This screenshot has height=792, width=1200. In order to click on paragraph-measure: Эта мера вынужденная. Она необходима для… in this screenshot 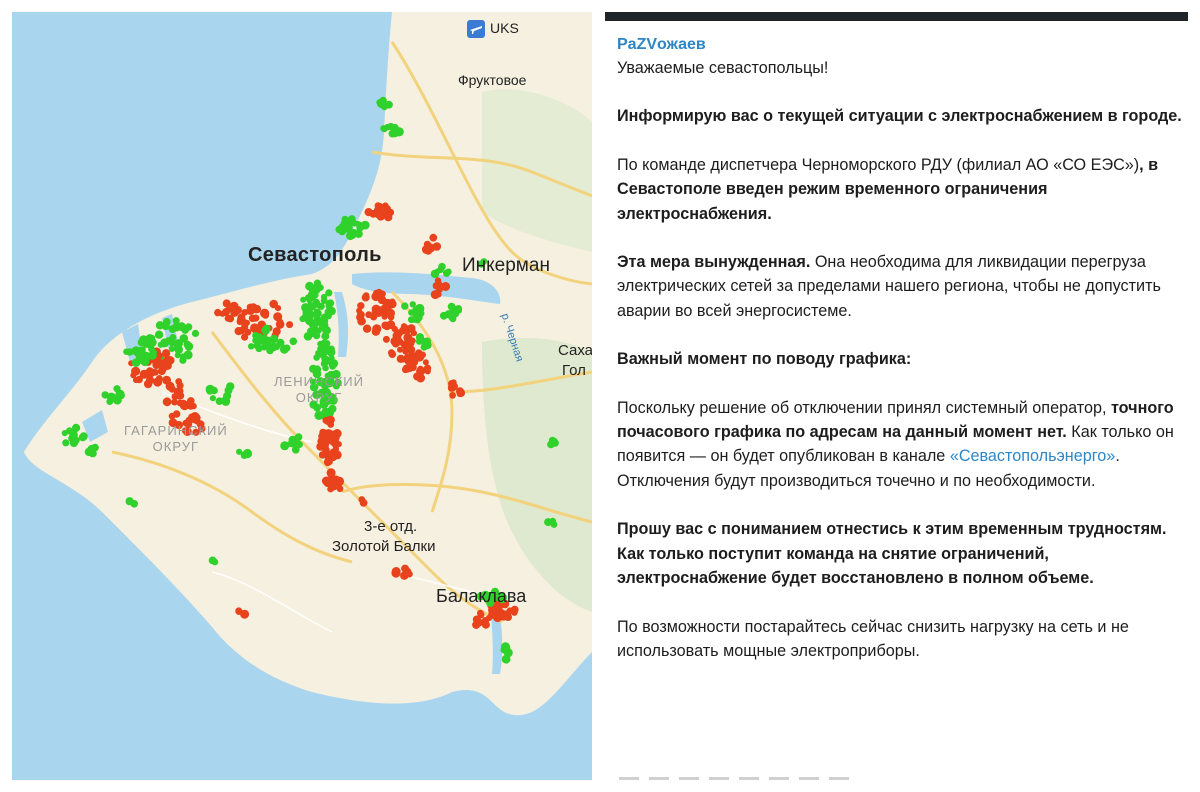, I will do `click(900, 286)`.